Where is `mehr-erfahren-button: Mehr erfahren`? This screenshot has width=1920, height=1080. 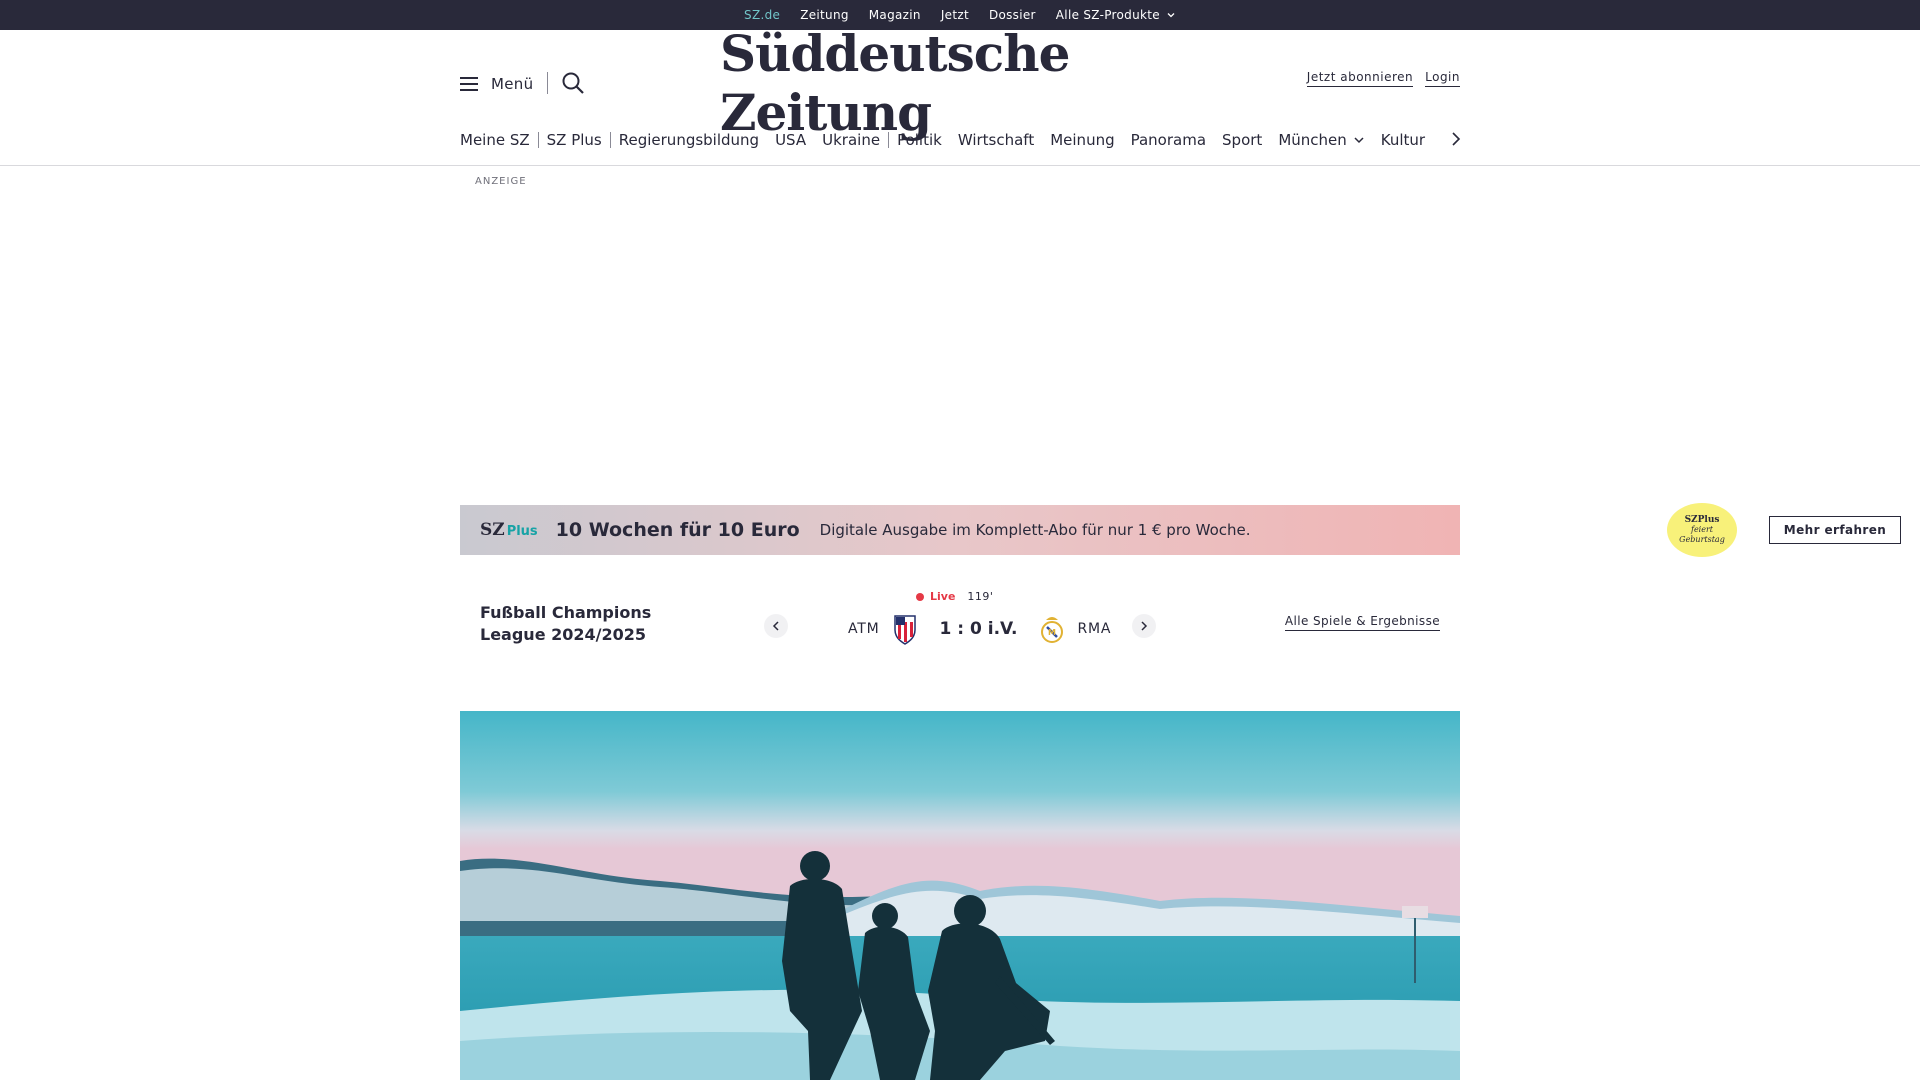 mehr-erfahren-button: Mehr erfahren is located at coordinates (1835, 530).